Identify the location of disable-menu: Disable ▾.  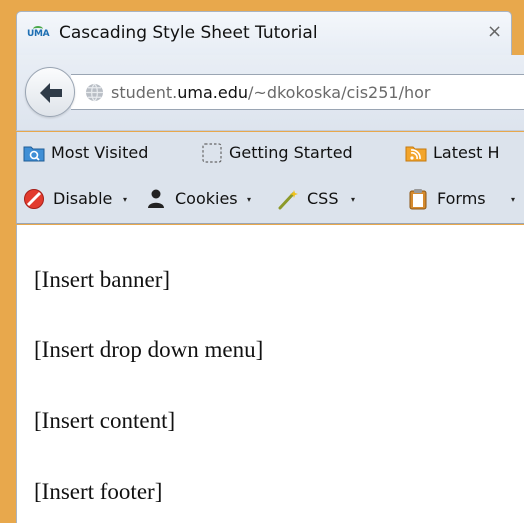
(80, 200).